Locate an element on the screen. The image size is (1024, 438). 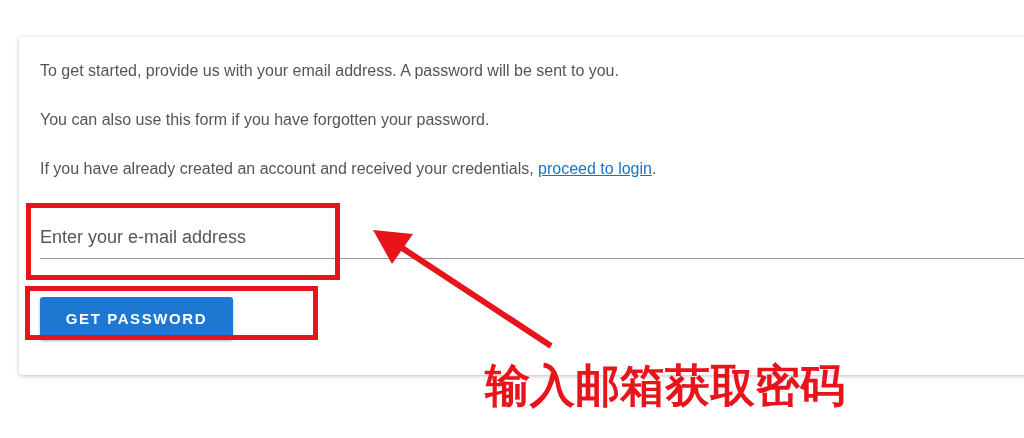
instruction-text: You can also use this form if you have forgotten your password. is located at coordinates (265, 120).